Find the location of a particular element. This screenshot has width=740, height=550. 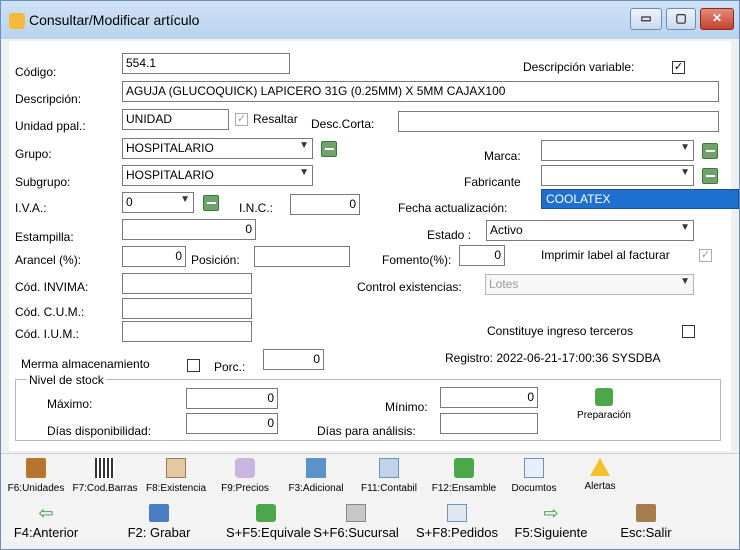

cum-input is located at coordinates (187, 308).